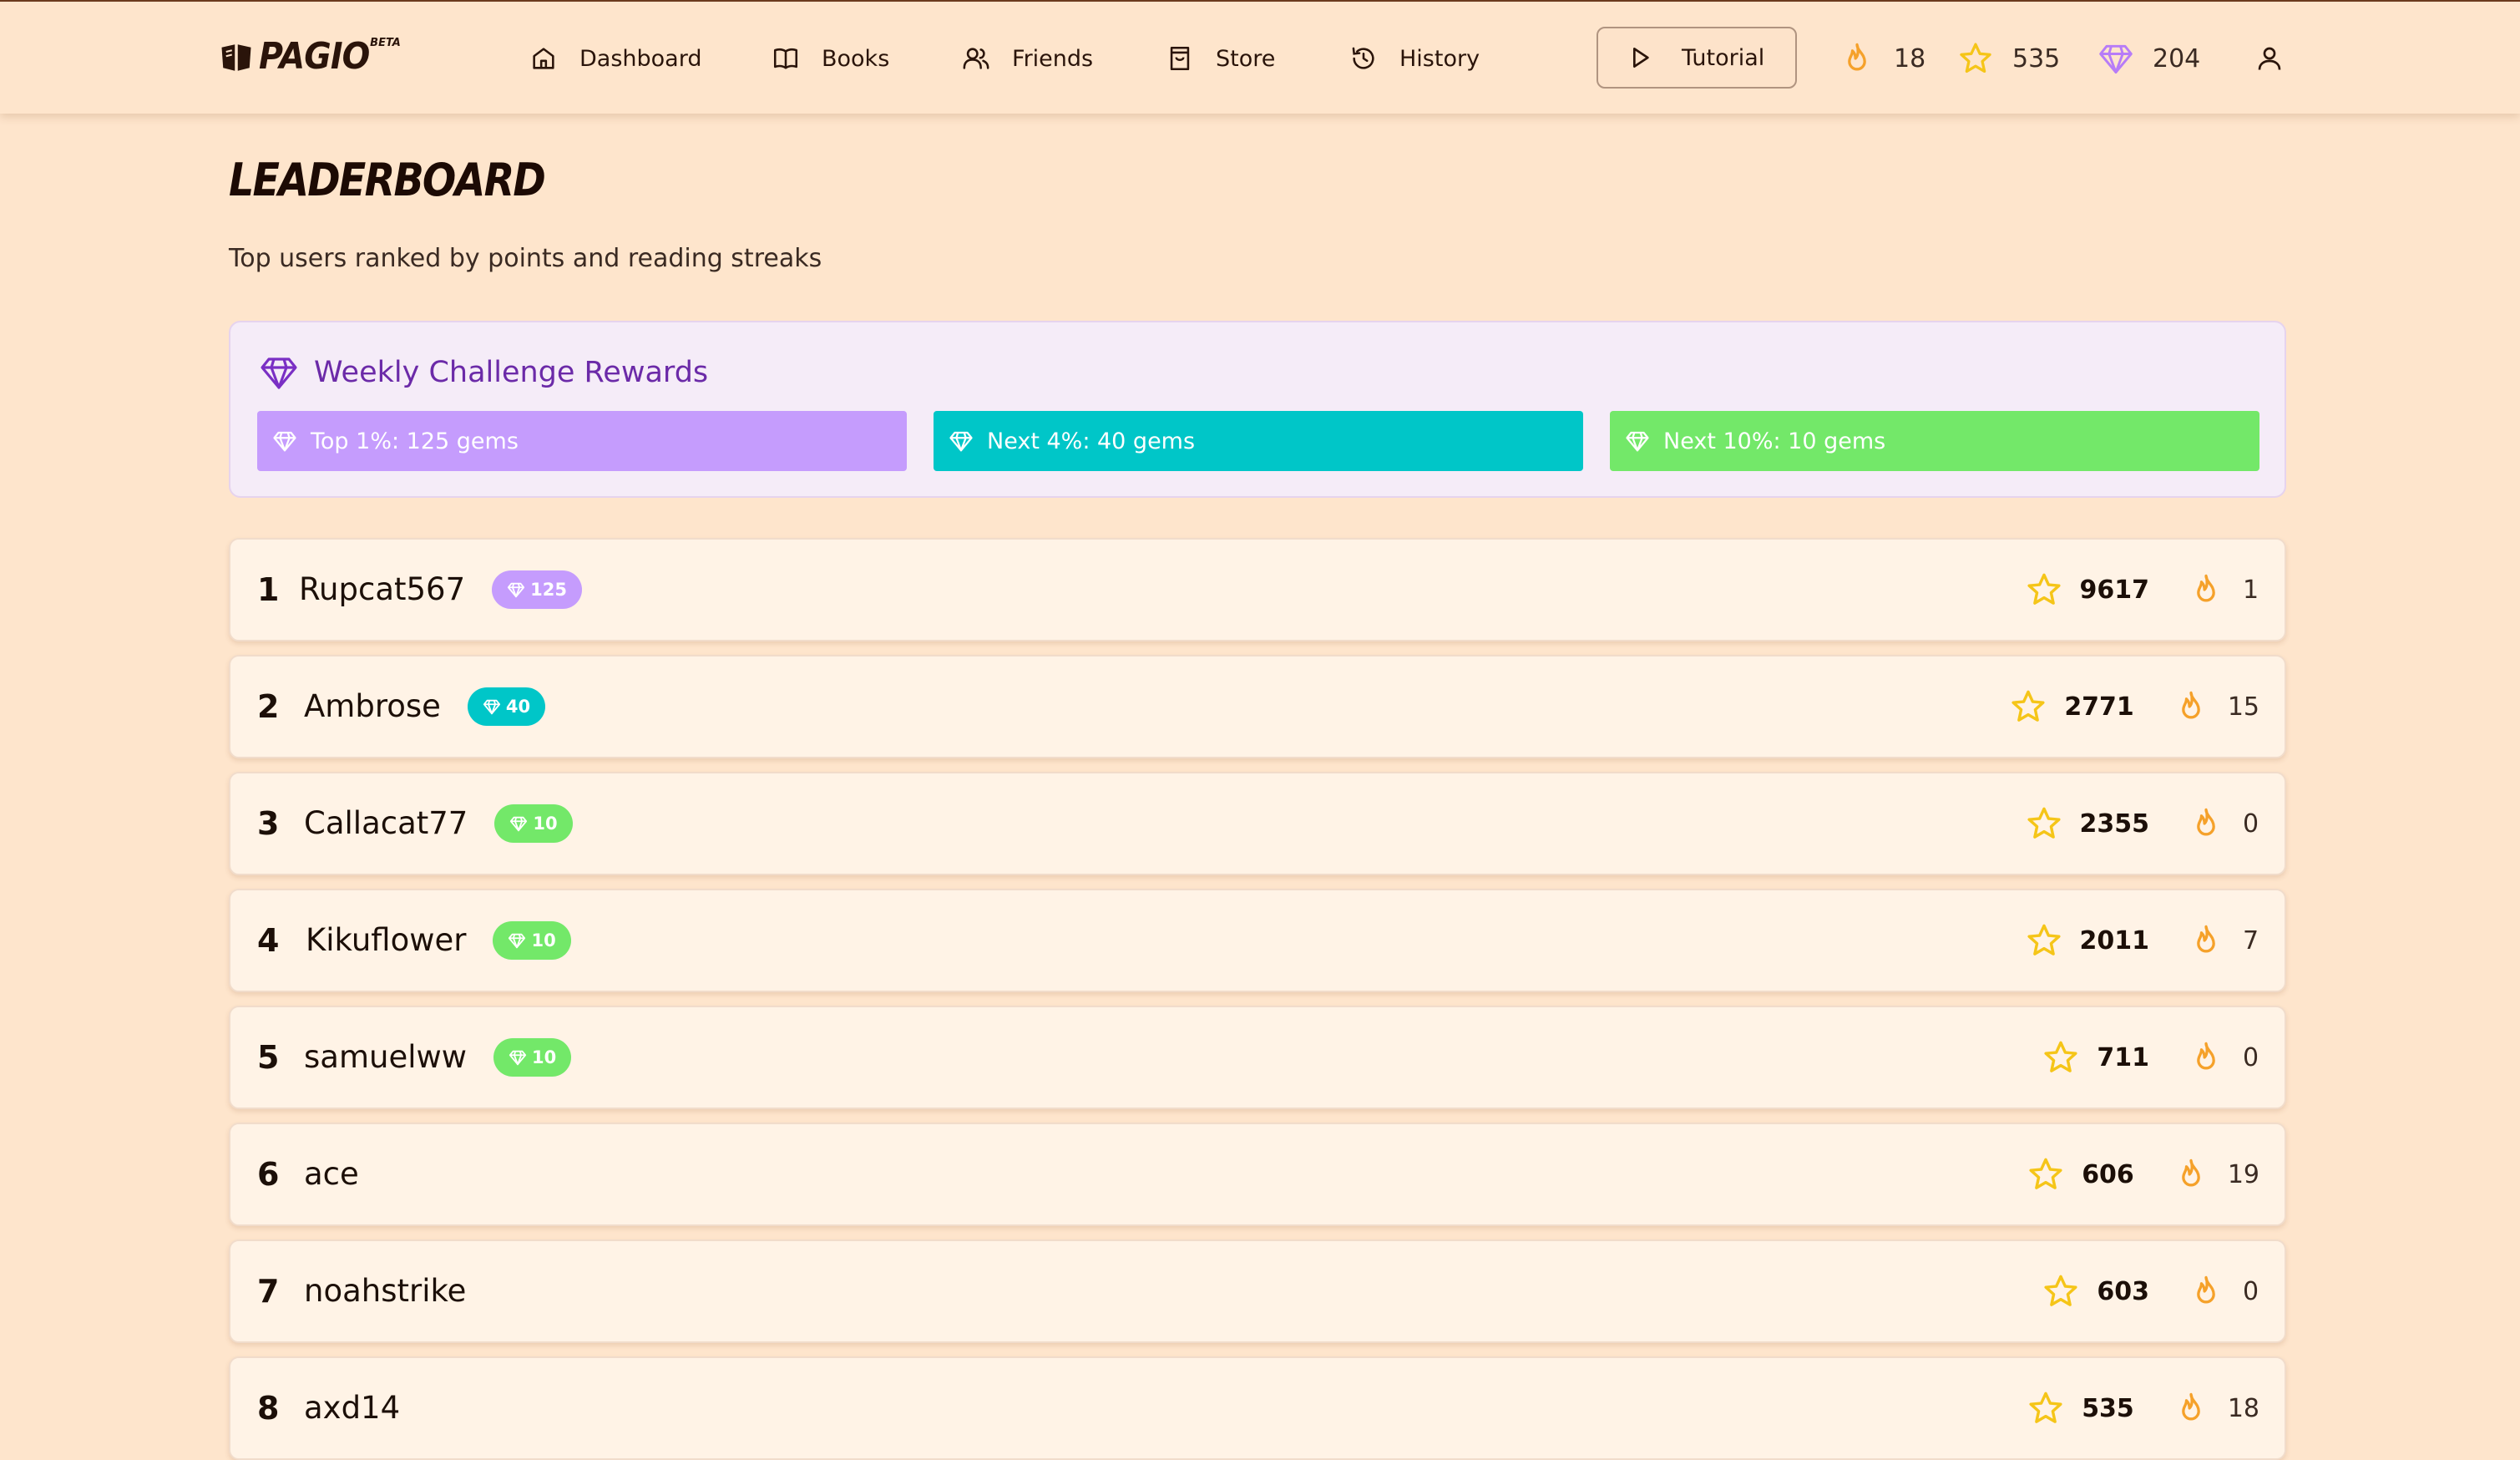 Image resolution: width=2520 pixels, height=1460 pixels. Describe the element at coordinates (2095, 1057) in the screenshot. I see `points: 711` at that location.